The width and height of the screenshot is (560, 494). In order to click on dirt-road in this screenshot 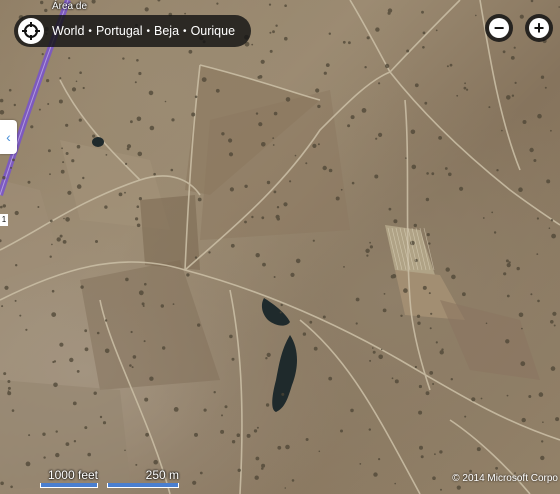, I will do `click(425, 36)`.